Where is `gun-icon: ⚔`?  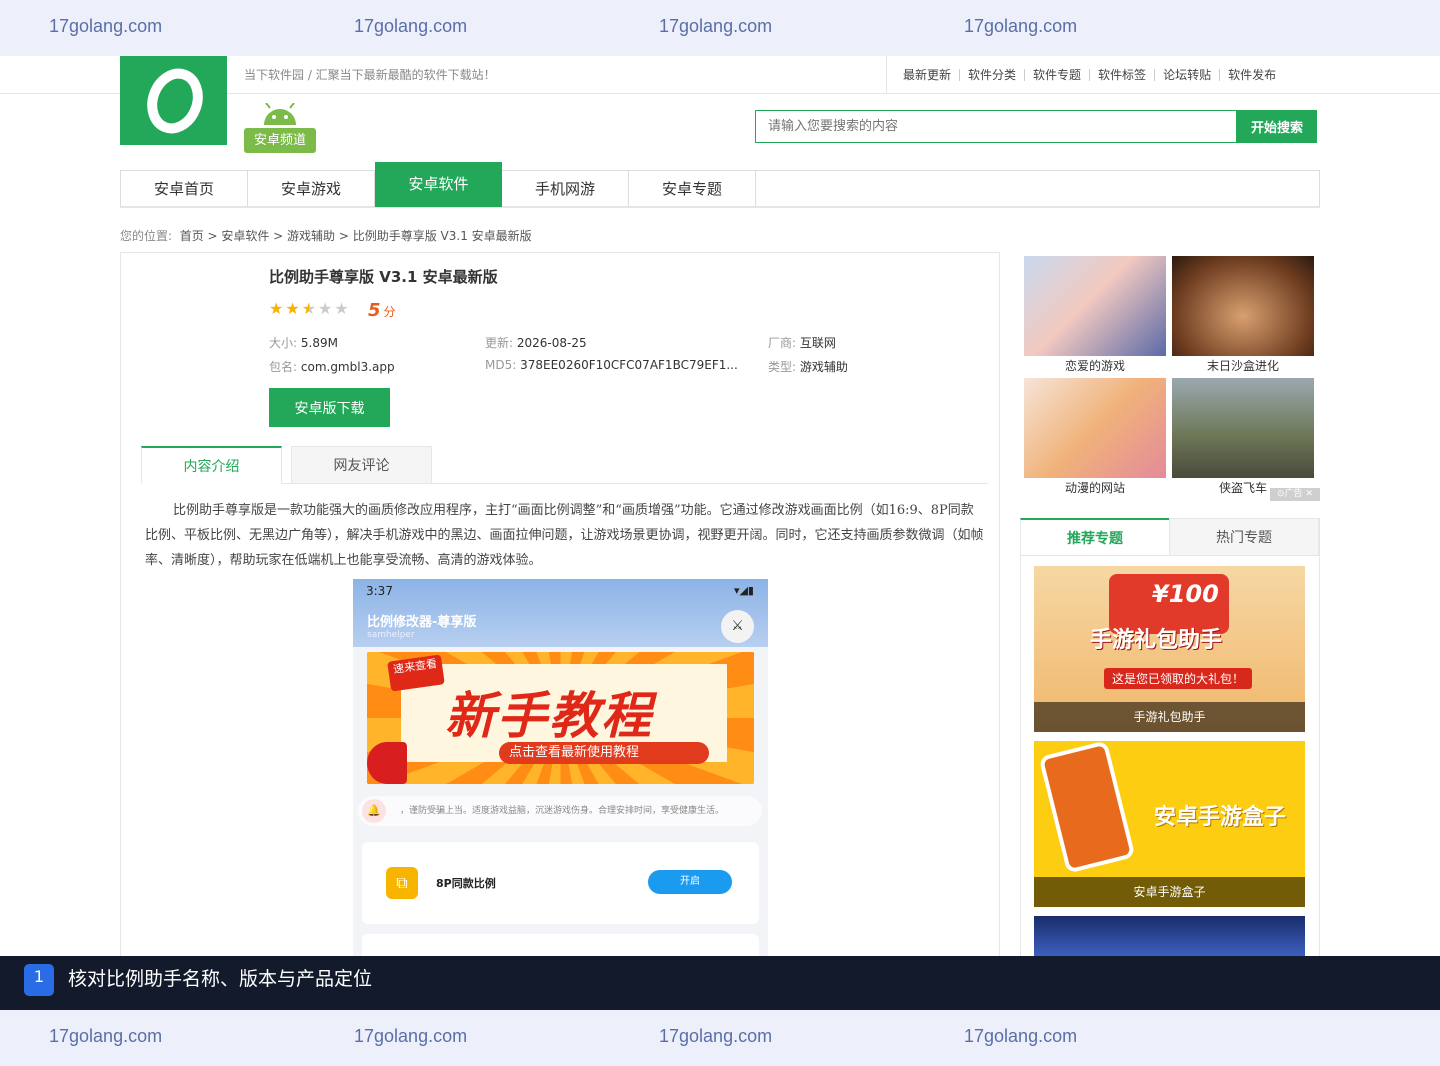 gun-icon: ⚔ is located at coordinates (737, 626).